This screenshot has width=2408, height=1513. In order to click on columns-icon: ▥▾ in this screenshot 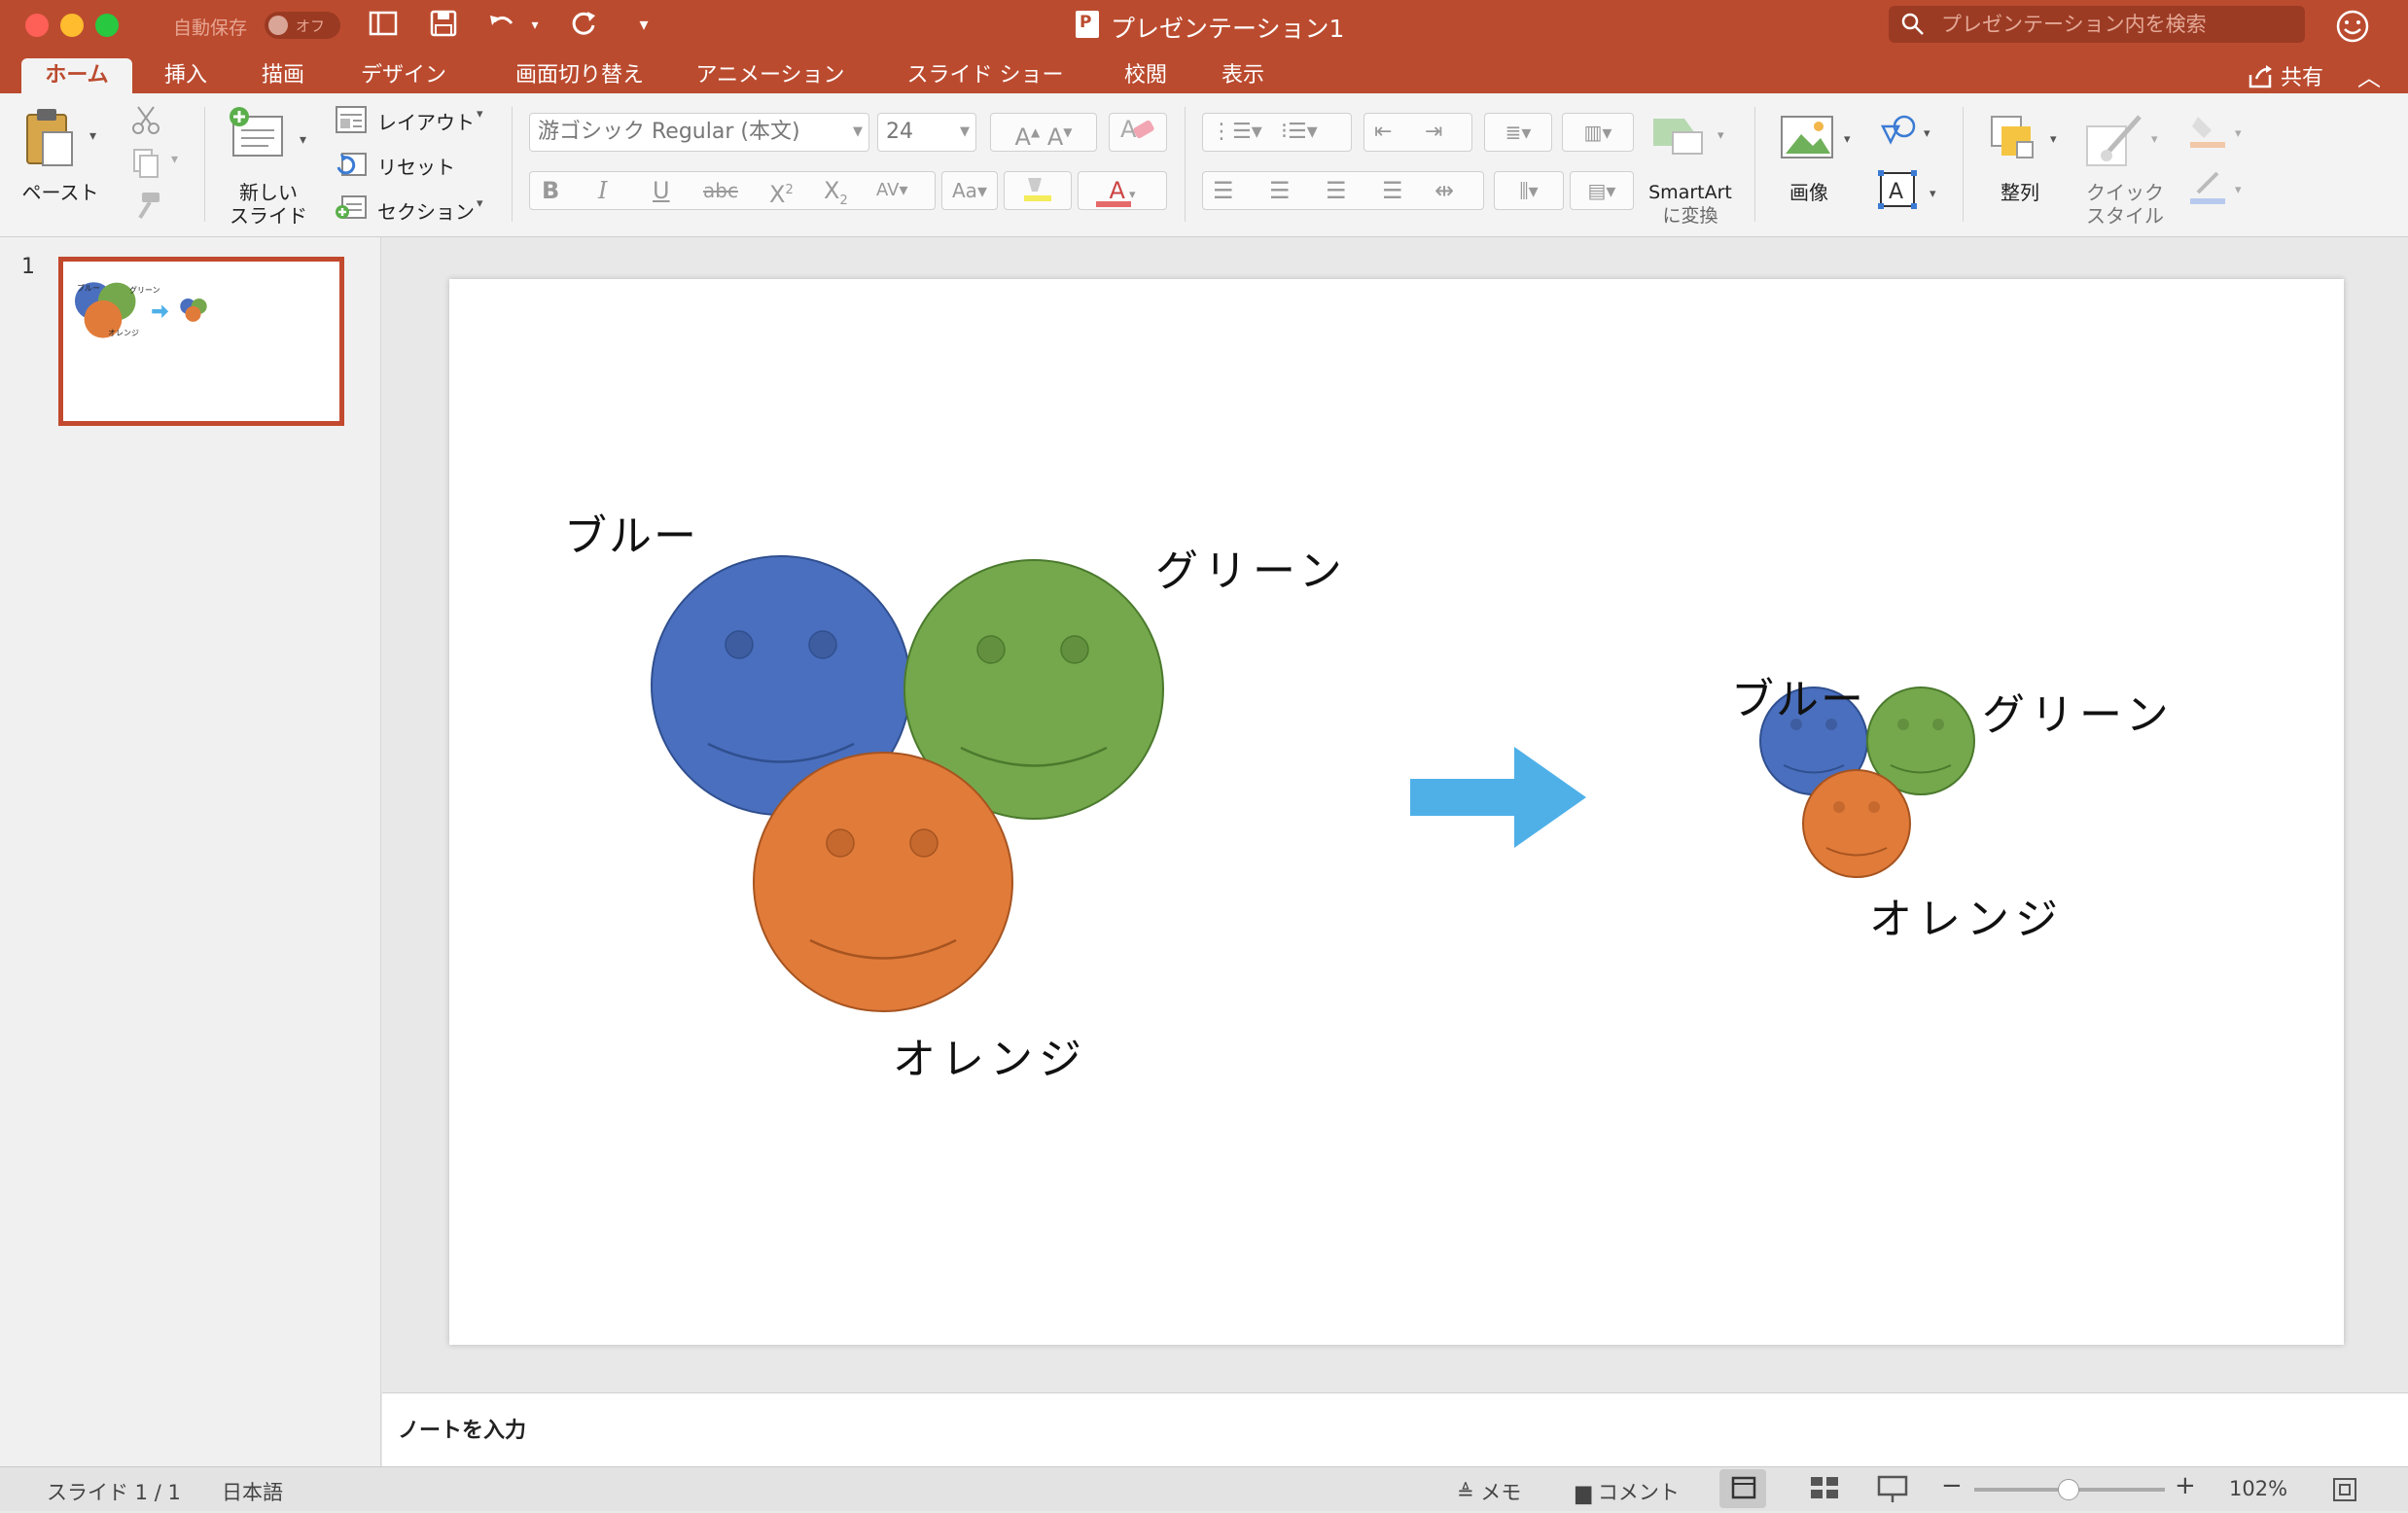, I will do `click(1598, 132)`.